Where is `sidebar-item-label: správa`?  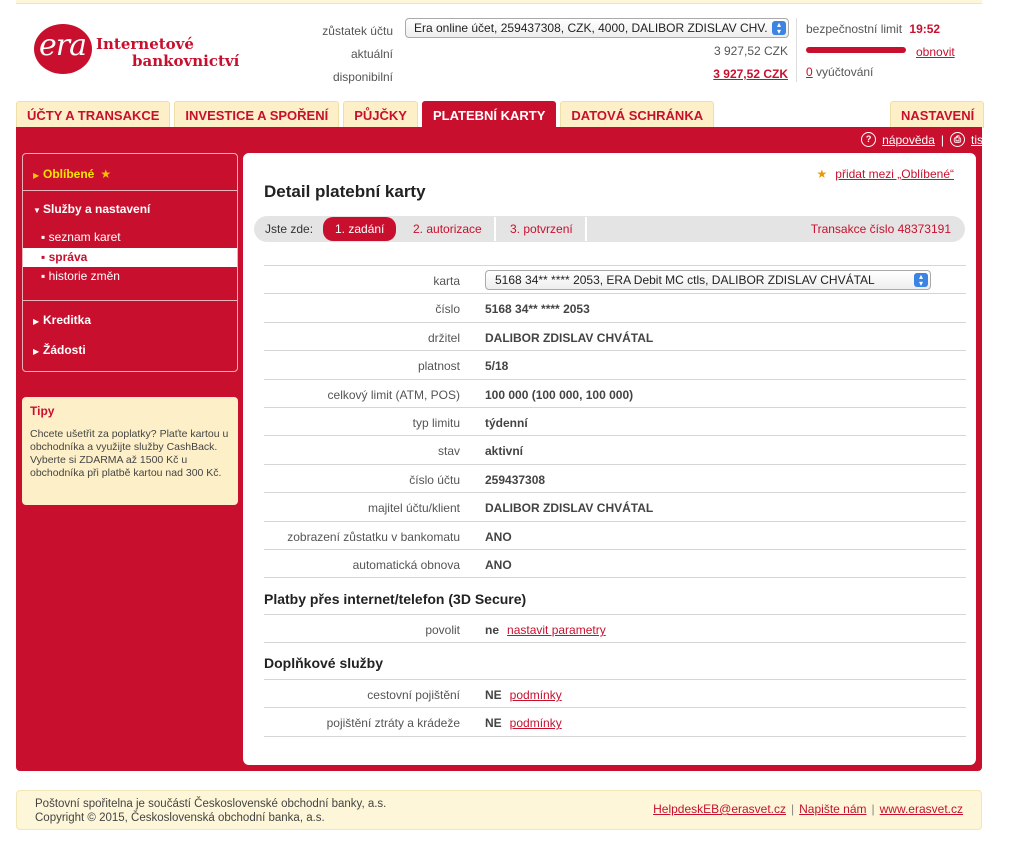
sidebar-item-label: správa is located at coordinates (68, 257).